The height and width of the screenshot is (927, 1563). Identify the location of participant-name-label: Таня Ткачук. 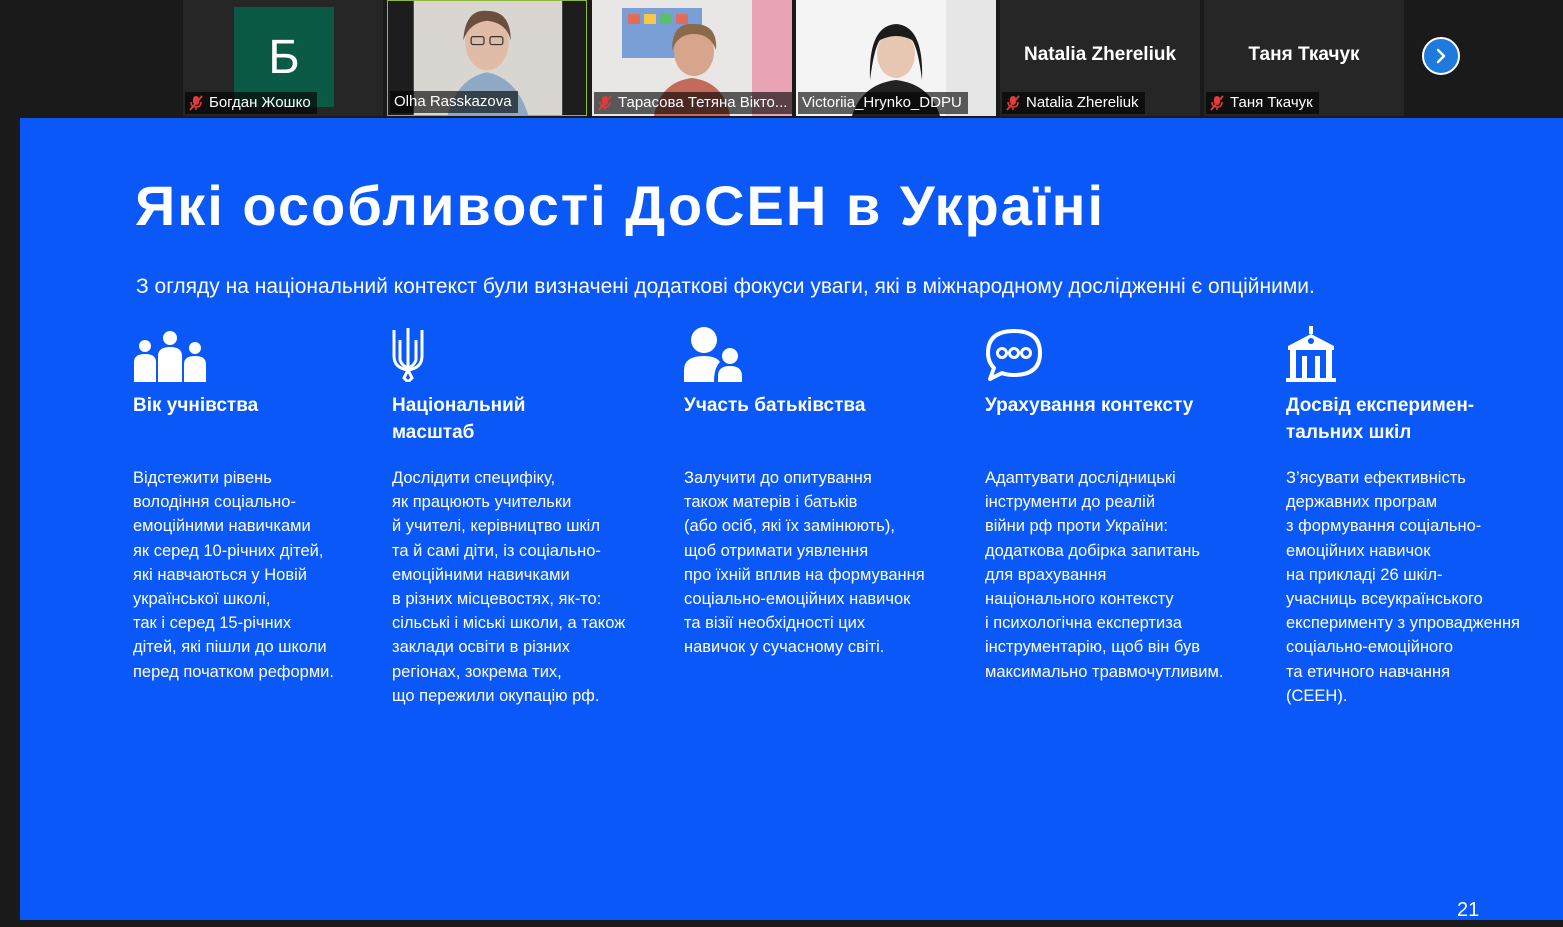
(1262, 103).